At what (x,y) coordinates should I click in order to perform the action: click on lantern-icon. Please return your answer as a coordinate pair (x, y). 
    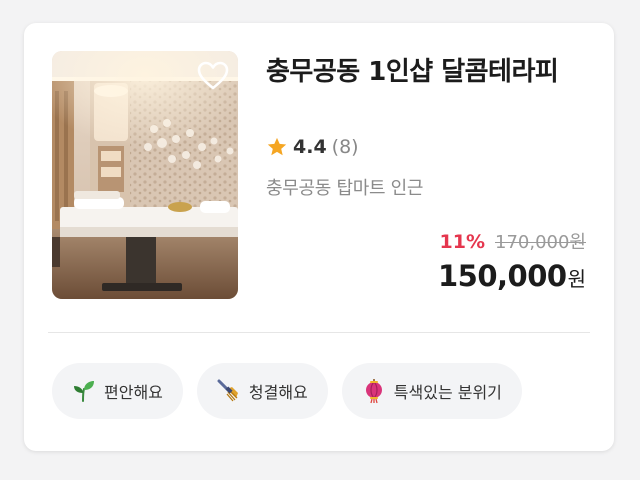
    Looking at the image, I should click on (374, 391).